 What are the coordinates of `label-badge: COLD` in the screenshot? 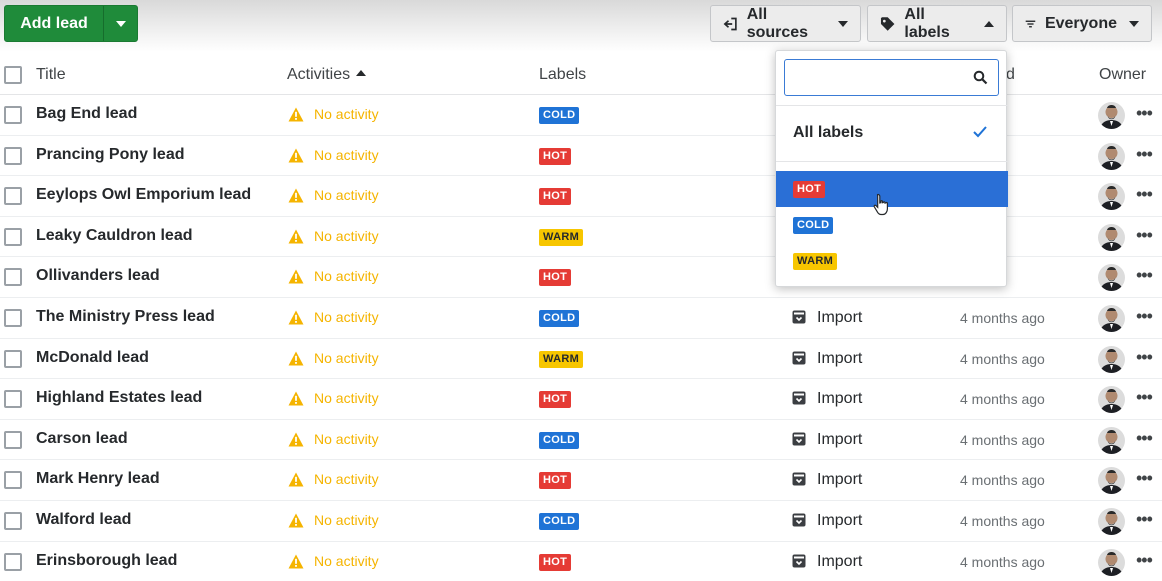 It's located at (559, 115).